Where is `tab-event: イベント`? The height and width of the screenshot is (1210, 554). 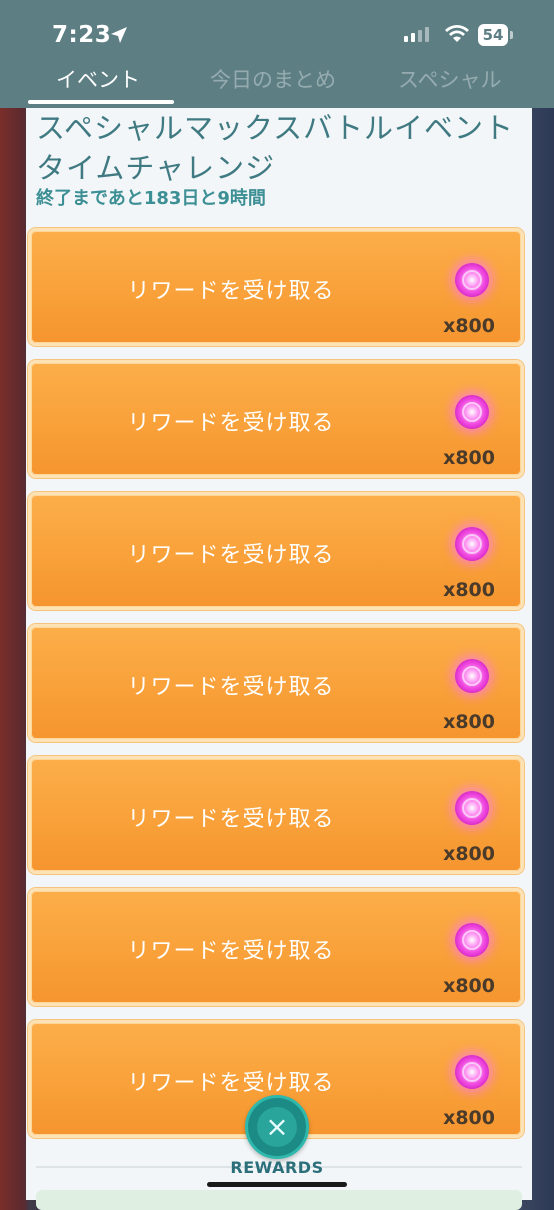
tab-event: イベント is located at coordinates (98, 79).